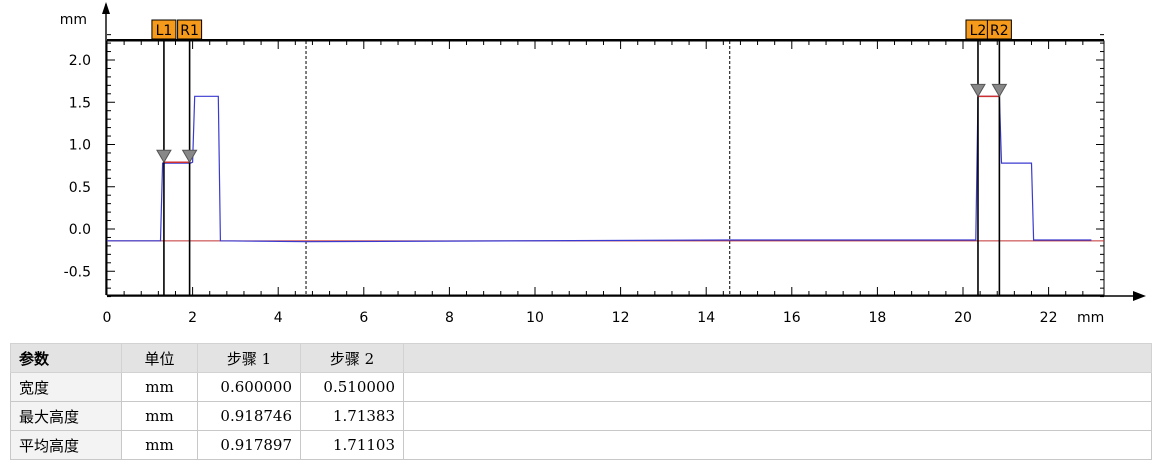 The image size is (1159, 465). Describe the element at coordinates (73, 20) in the screenshot. I see `y-axis-unit-label: mm` at that location.